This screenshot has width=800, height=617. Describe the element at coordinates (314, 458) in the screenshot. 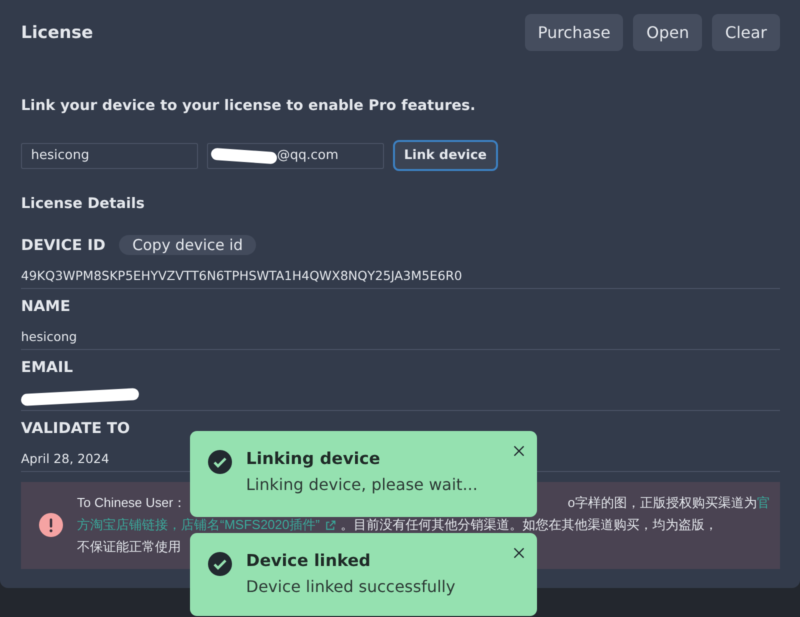

I see `toast-title: Linking device` at that location.